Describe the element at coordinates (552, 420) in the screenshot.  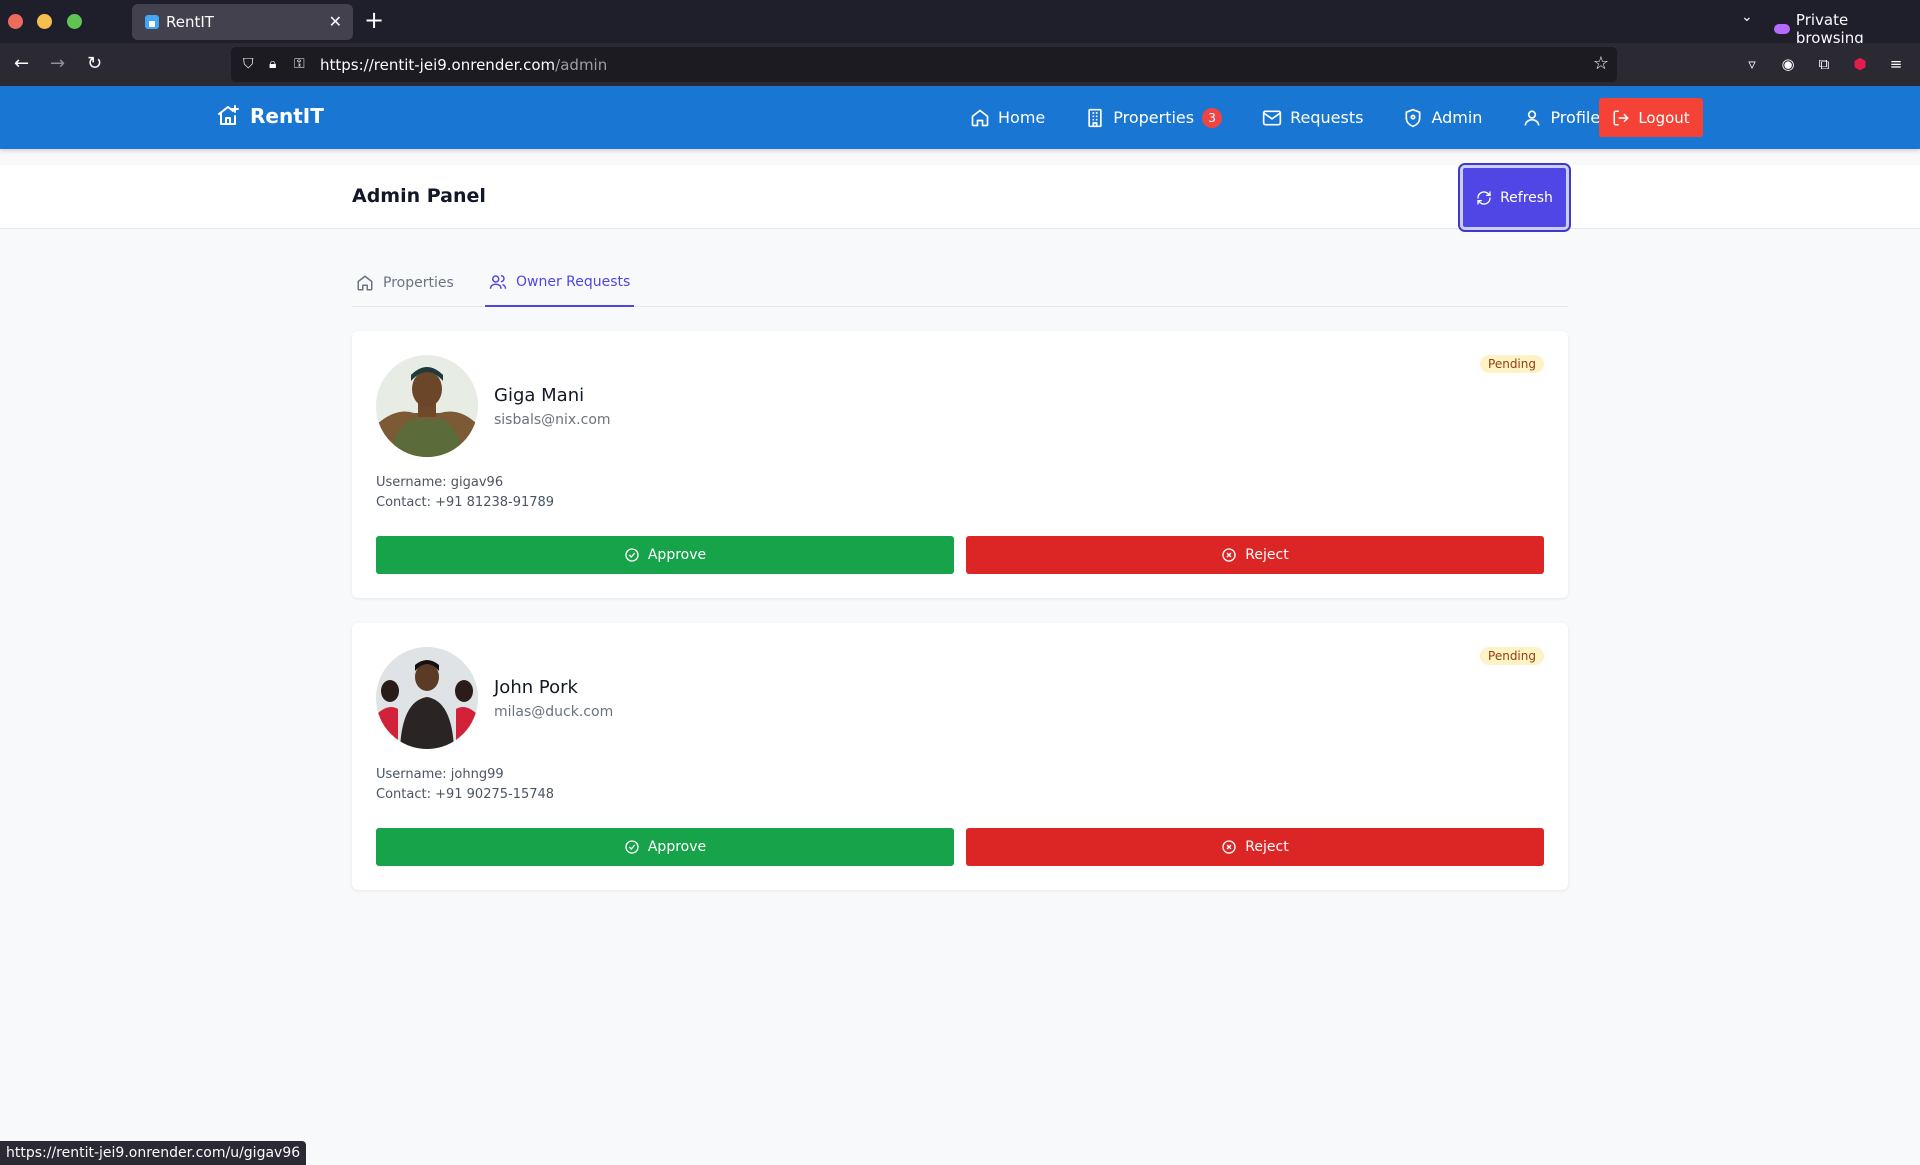
I see `requester-email: sisbals@nix.com` at that location.